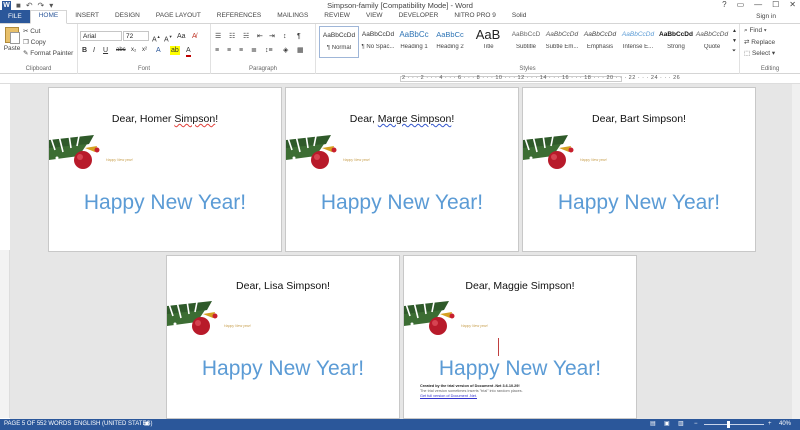  I want to click on happy-new-year-text: Happy New Year!, so click(639, 202).